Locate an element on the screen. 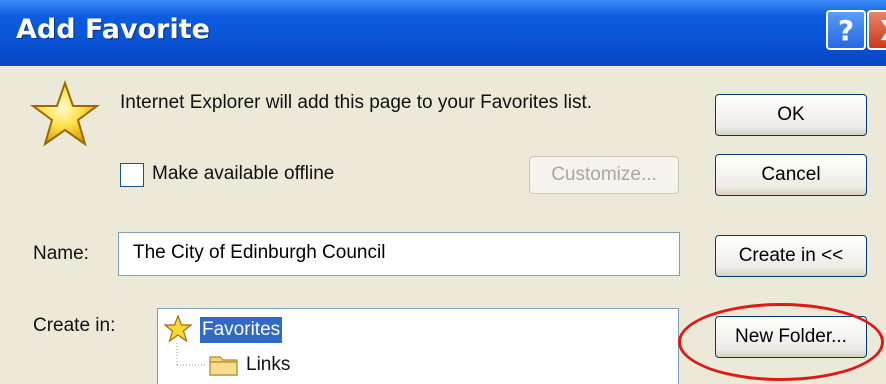 Image resolution: width=886 pixels, height=384 pixels. favorites-star-icon is located at coordinates (65, 113).